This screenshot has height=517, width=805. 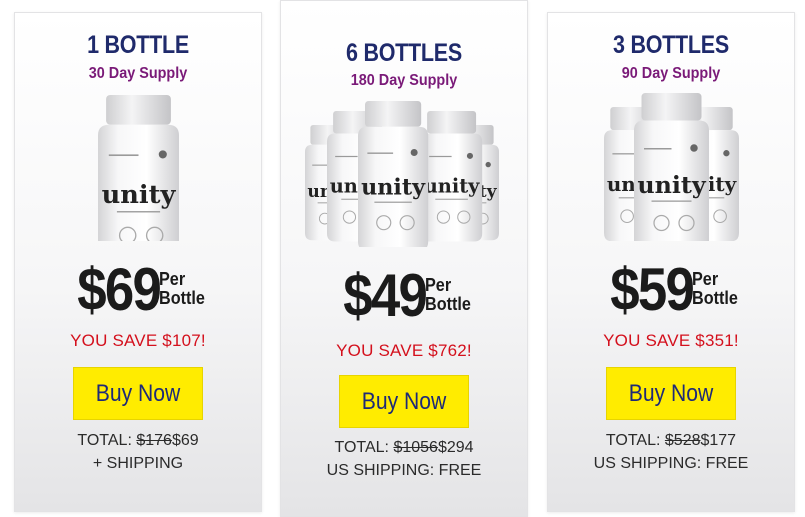 I want to click on offer-price: $59, so click(x=653, y=289).